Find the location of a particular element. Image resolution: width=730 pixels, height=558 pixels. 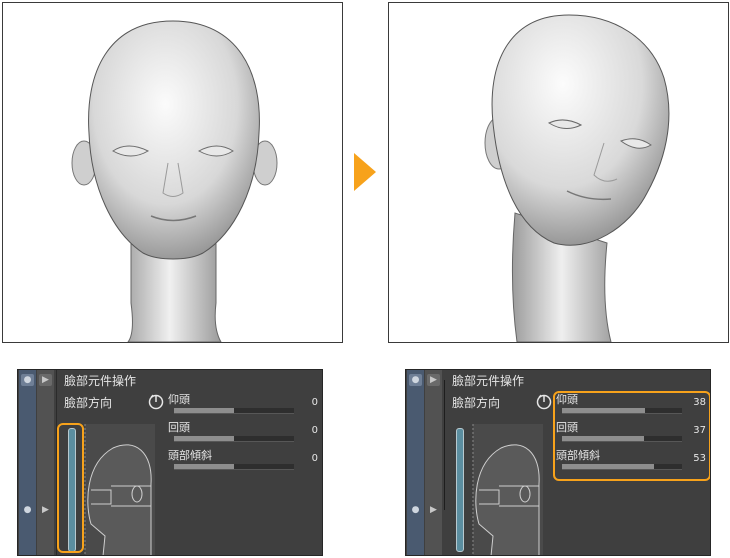

slider-turn-head is located at coordinates (234, 439).